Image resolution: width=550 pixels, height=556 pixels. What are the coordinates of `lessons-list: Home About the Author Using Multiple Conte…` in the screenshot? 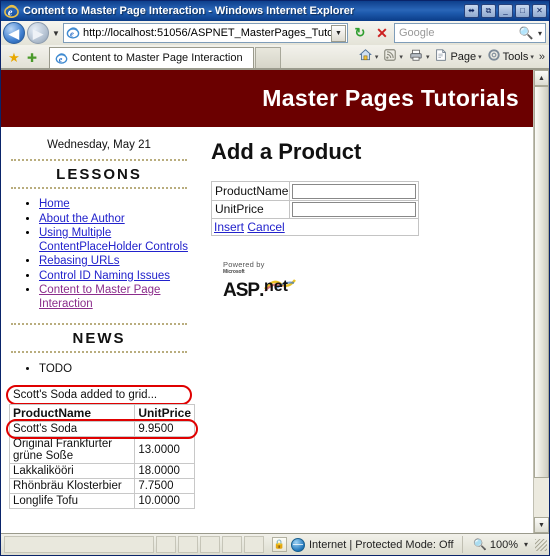 It's located at (99, 254).